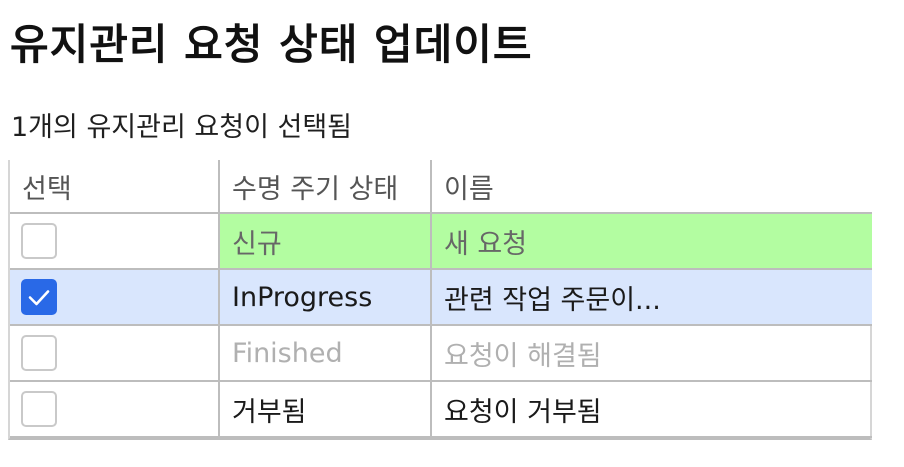 The width and height of the screenshot is (904, 467). Describe the element at coordinates (652, 410) in the screenshot. I see `name-cell: 요청이 거부됨` at that location.